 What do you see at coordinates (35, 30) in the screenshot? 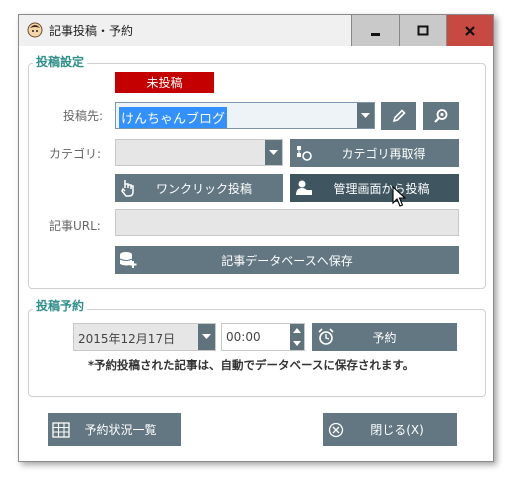
I see `app-icon` at bounding box center [35, 30].